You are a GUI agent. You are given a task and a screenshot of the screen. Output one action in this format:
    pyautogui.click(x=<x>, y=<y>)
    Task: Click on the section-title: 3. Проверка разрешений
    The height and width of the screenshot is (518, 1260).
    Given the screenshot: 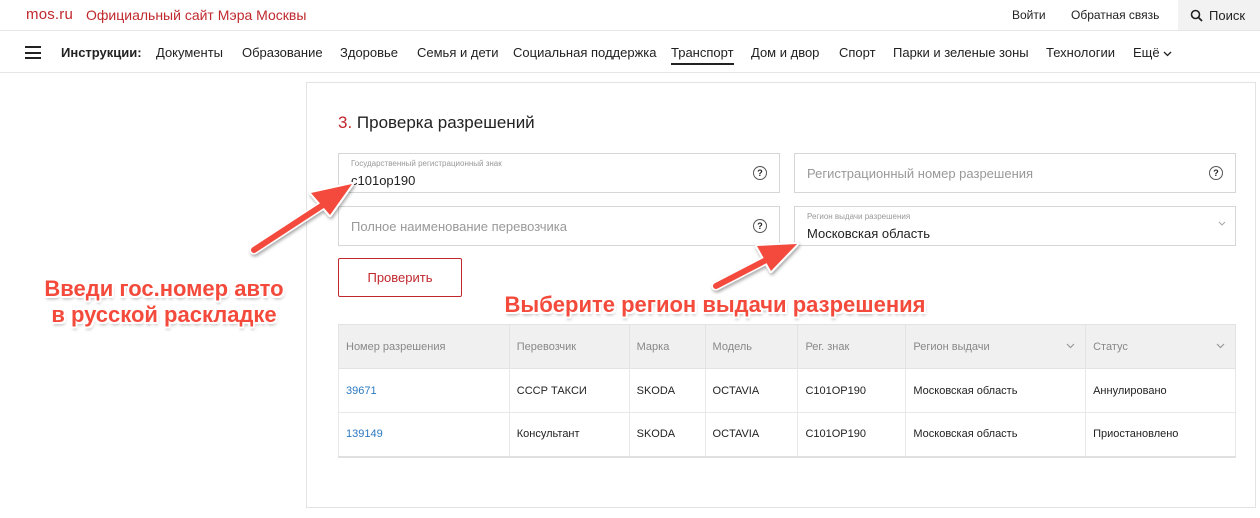 What is the action you would take?
    pyautogui.click(x=436, y=123)
    